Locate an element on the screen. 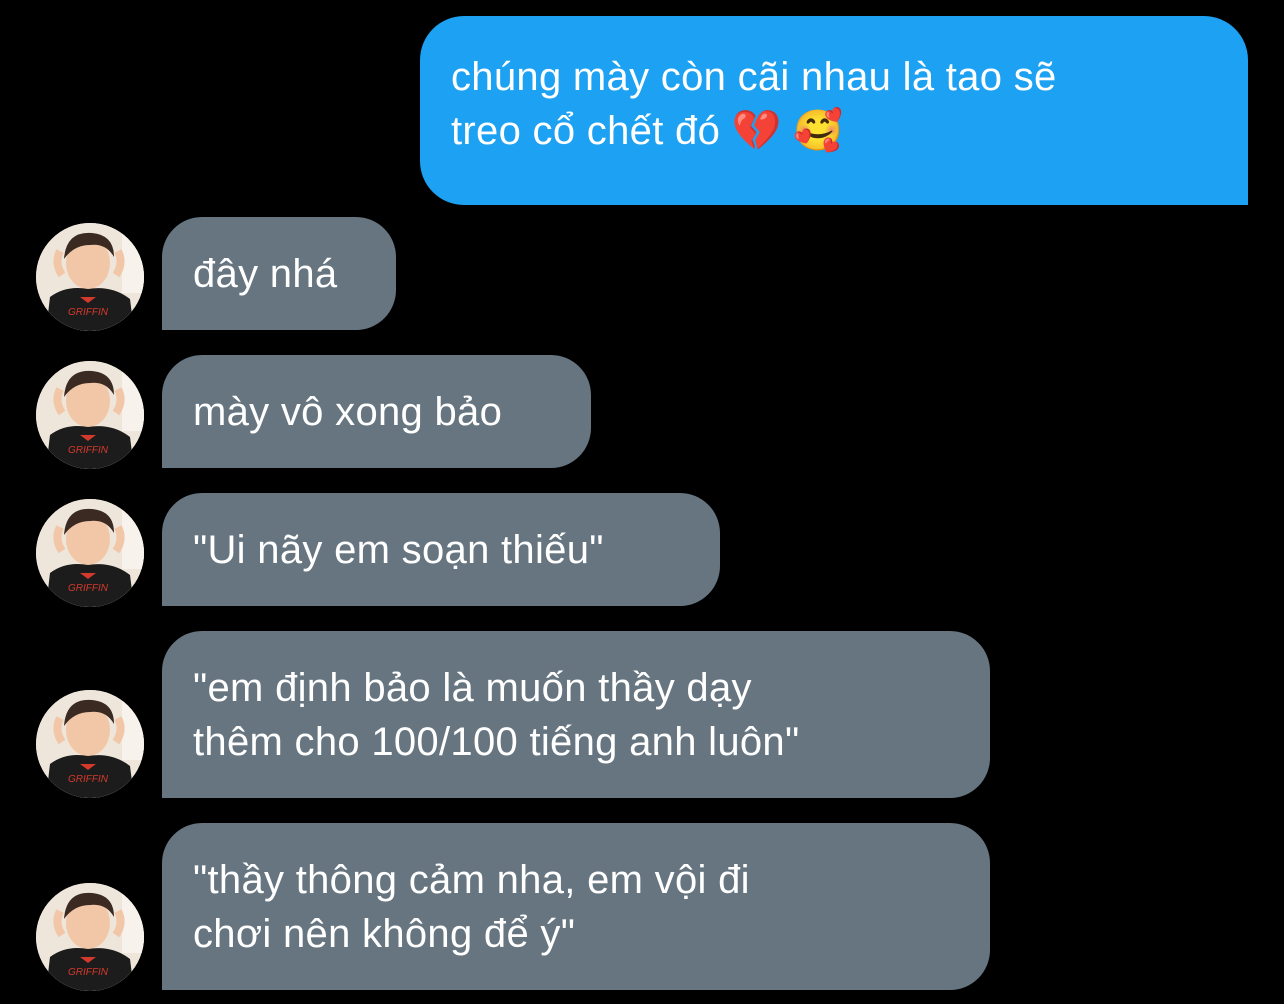  received-message: mày vô xong bảo is located at coordinates (376, 411).